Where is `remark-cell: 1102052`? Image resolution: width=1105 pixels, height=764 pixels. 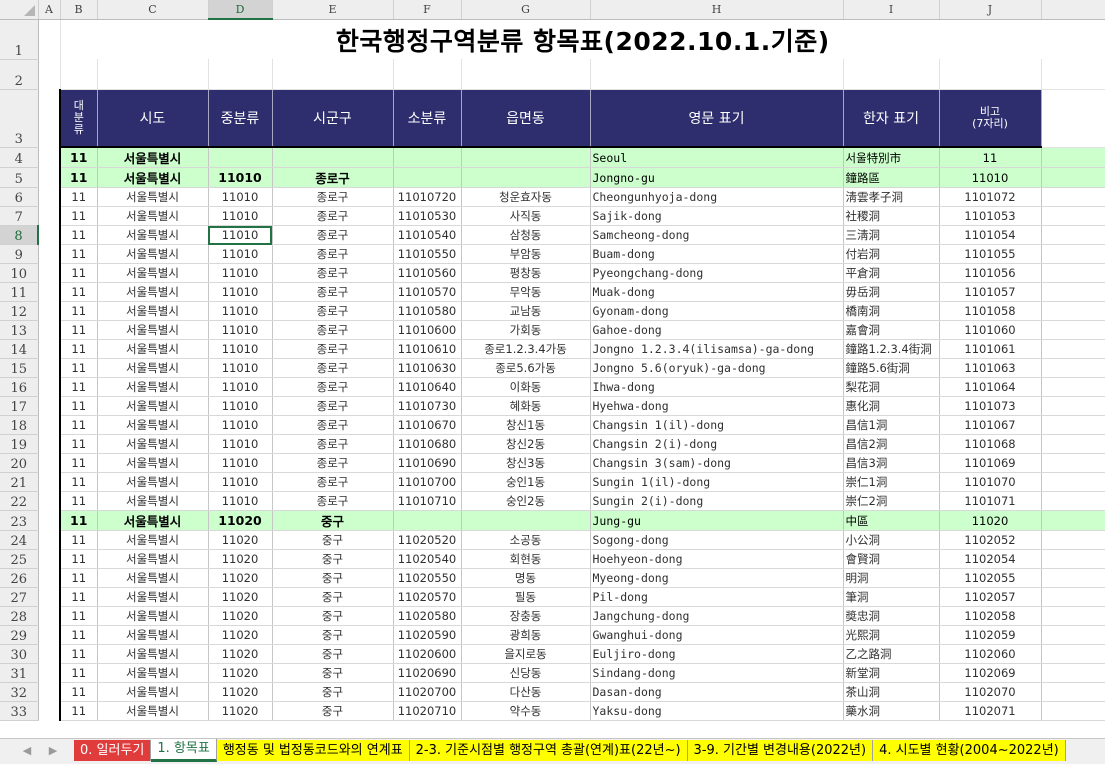
remark-cell: 1102052 is located at coordinates (990, 540).